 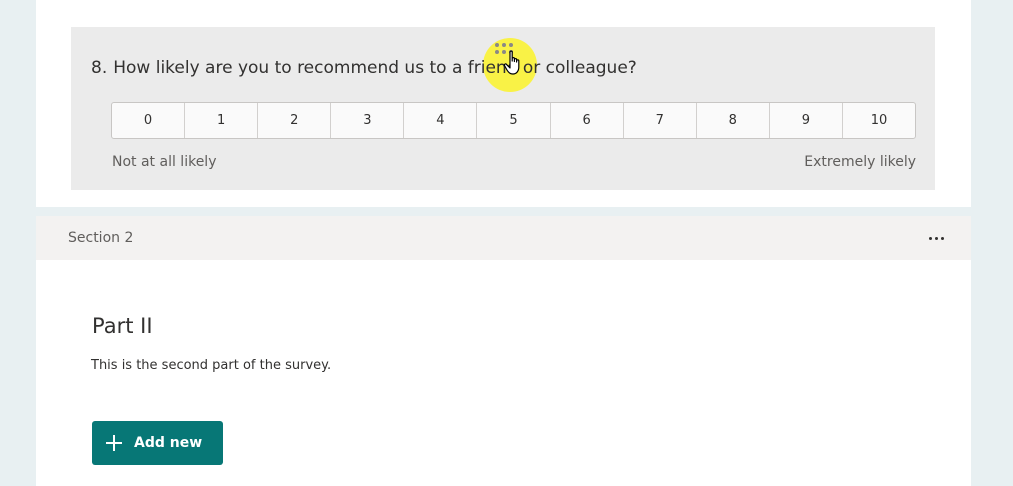 I want to click on section-label: Section 2, so click(x=101, y=238).